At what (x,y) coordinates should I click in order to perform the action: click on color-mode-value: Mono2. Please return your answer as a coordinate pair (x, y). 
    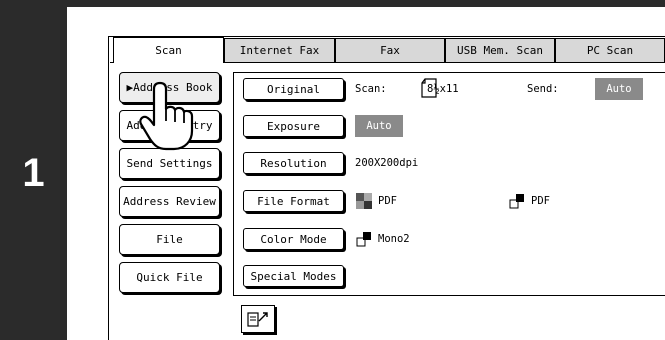
    Looking at the image, I should click on (394, 239).